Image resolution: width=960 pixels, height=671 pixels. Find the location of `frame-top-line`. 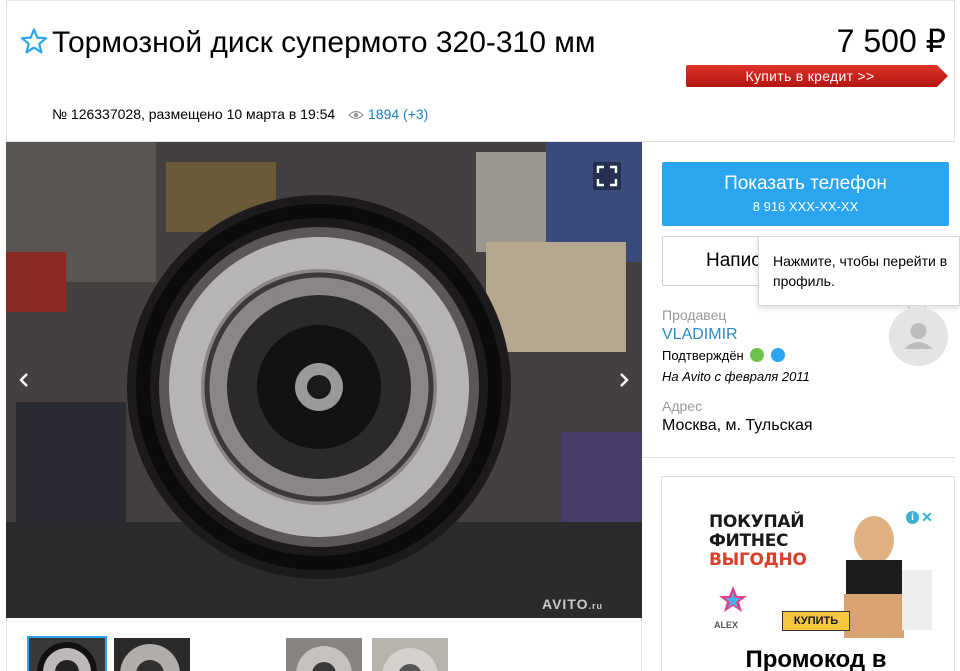

frame-top-line is located at coordinates (480, 0).